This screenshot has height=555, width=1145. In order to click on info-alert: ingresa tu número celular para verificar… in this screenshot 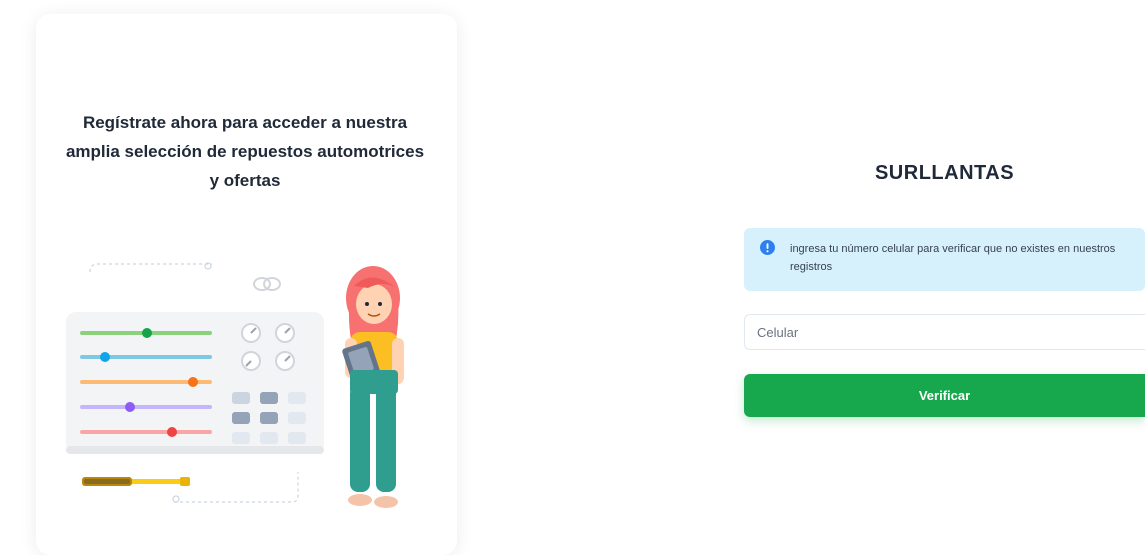, I will do `click(944, 259)`.